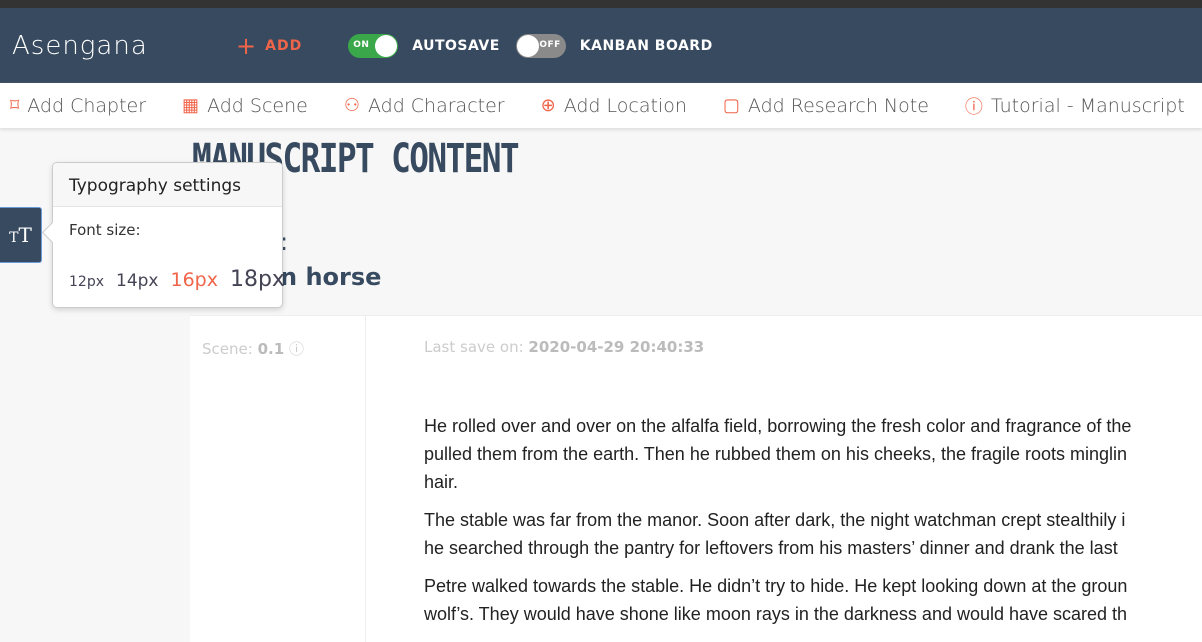  I want to click on font-size-option-18px: 18px, so click(257, 279).